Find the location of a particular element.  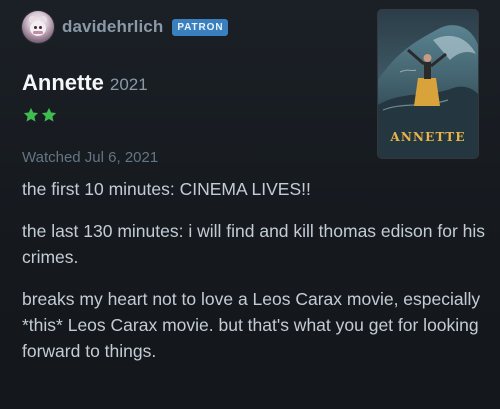

author-row: davidehrlich PATRON is located at coordinates (125, 27).